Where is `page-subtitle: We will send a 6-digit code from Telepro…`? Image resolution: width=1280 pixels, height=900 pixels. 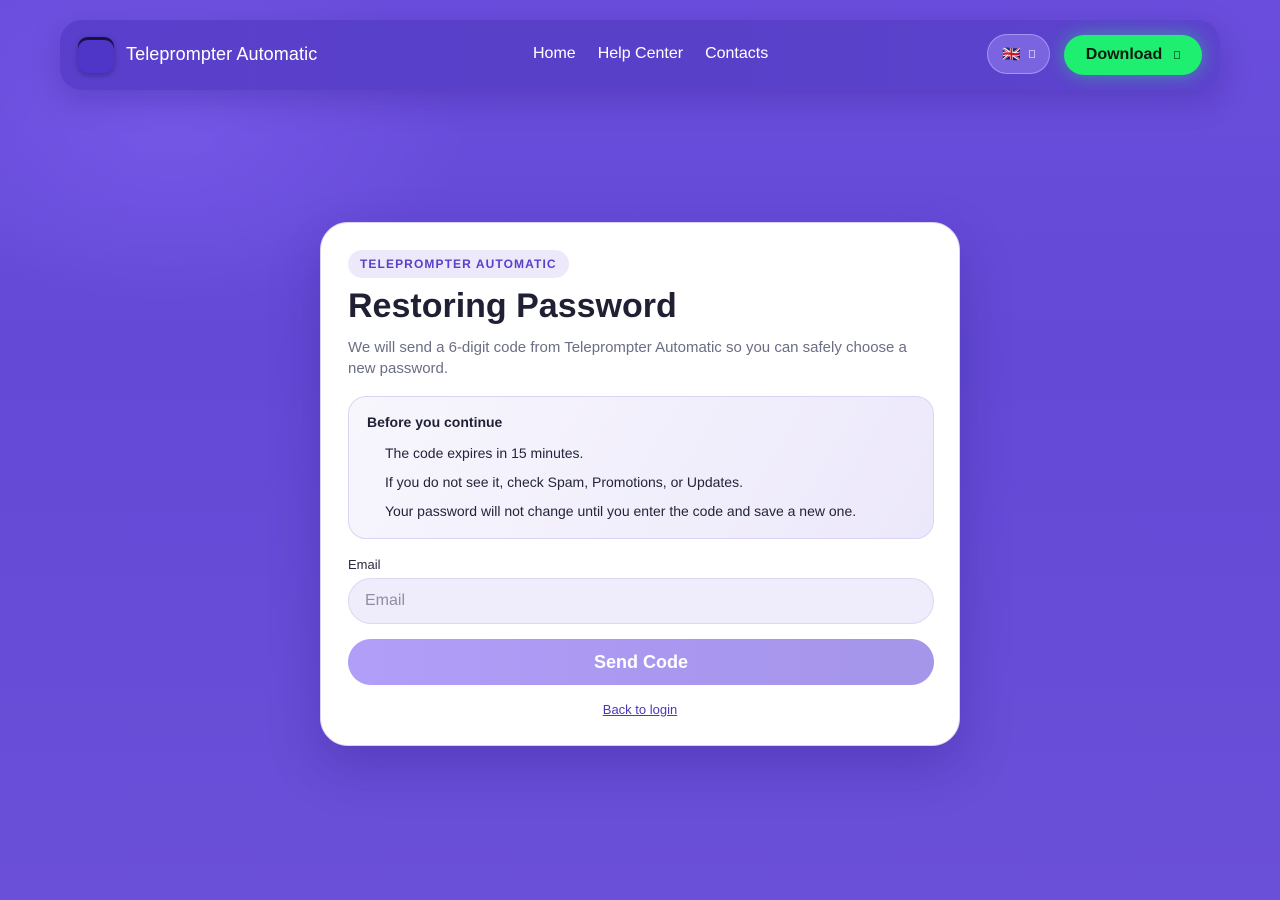
page-subtitle: We will send a 6-digit code from Telepro… is located at coordinates (627, 358).